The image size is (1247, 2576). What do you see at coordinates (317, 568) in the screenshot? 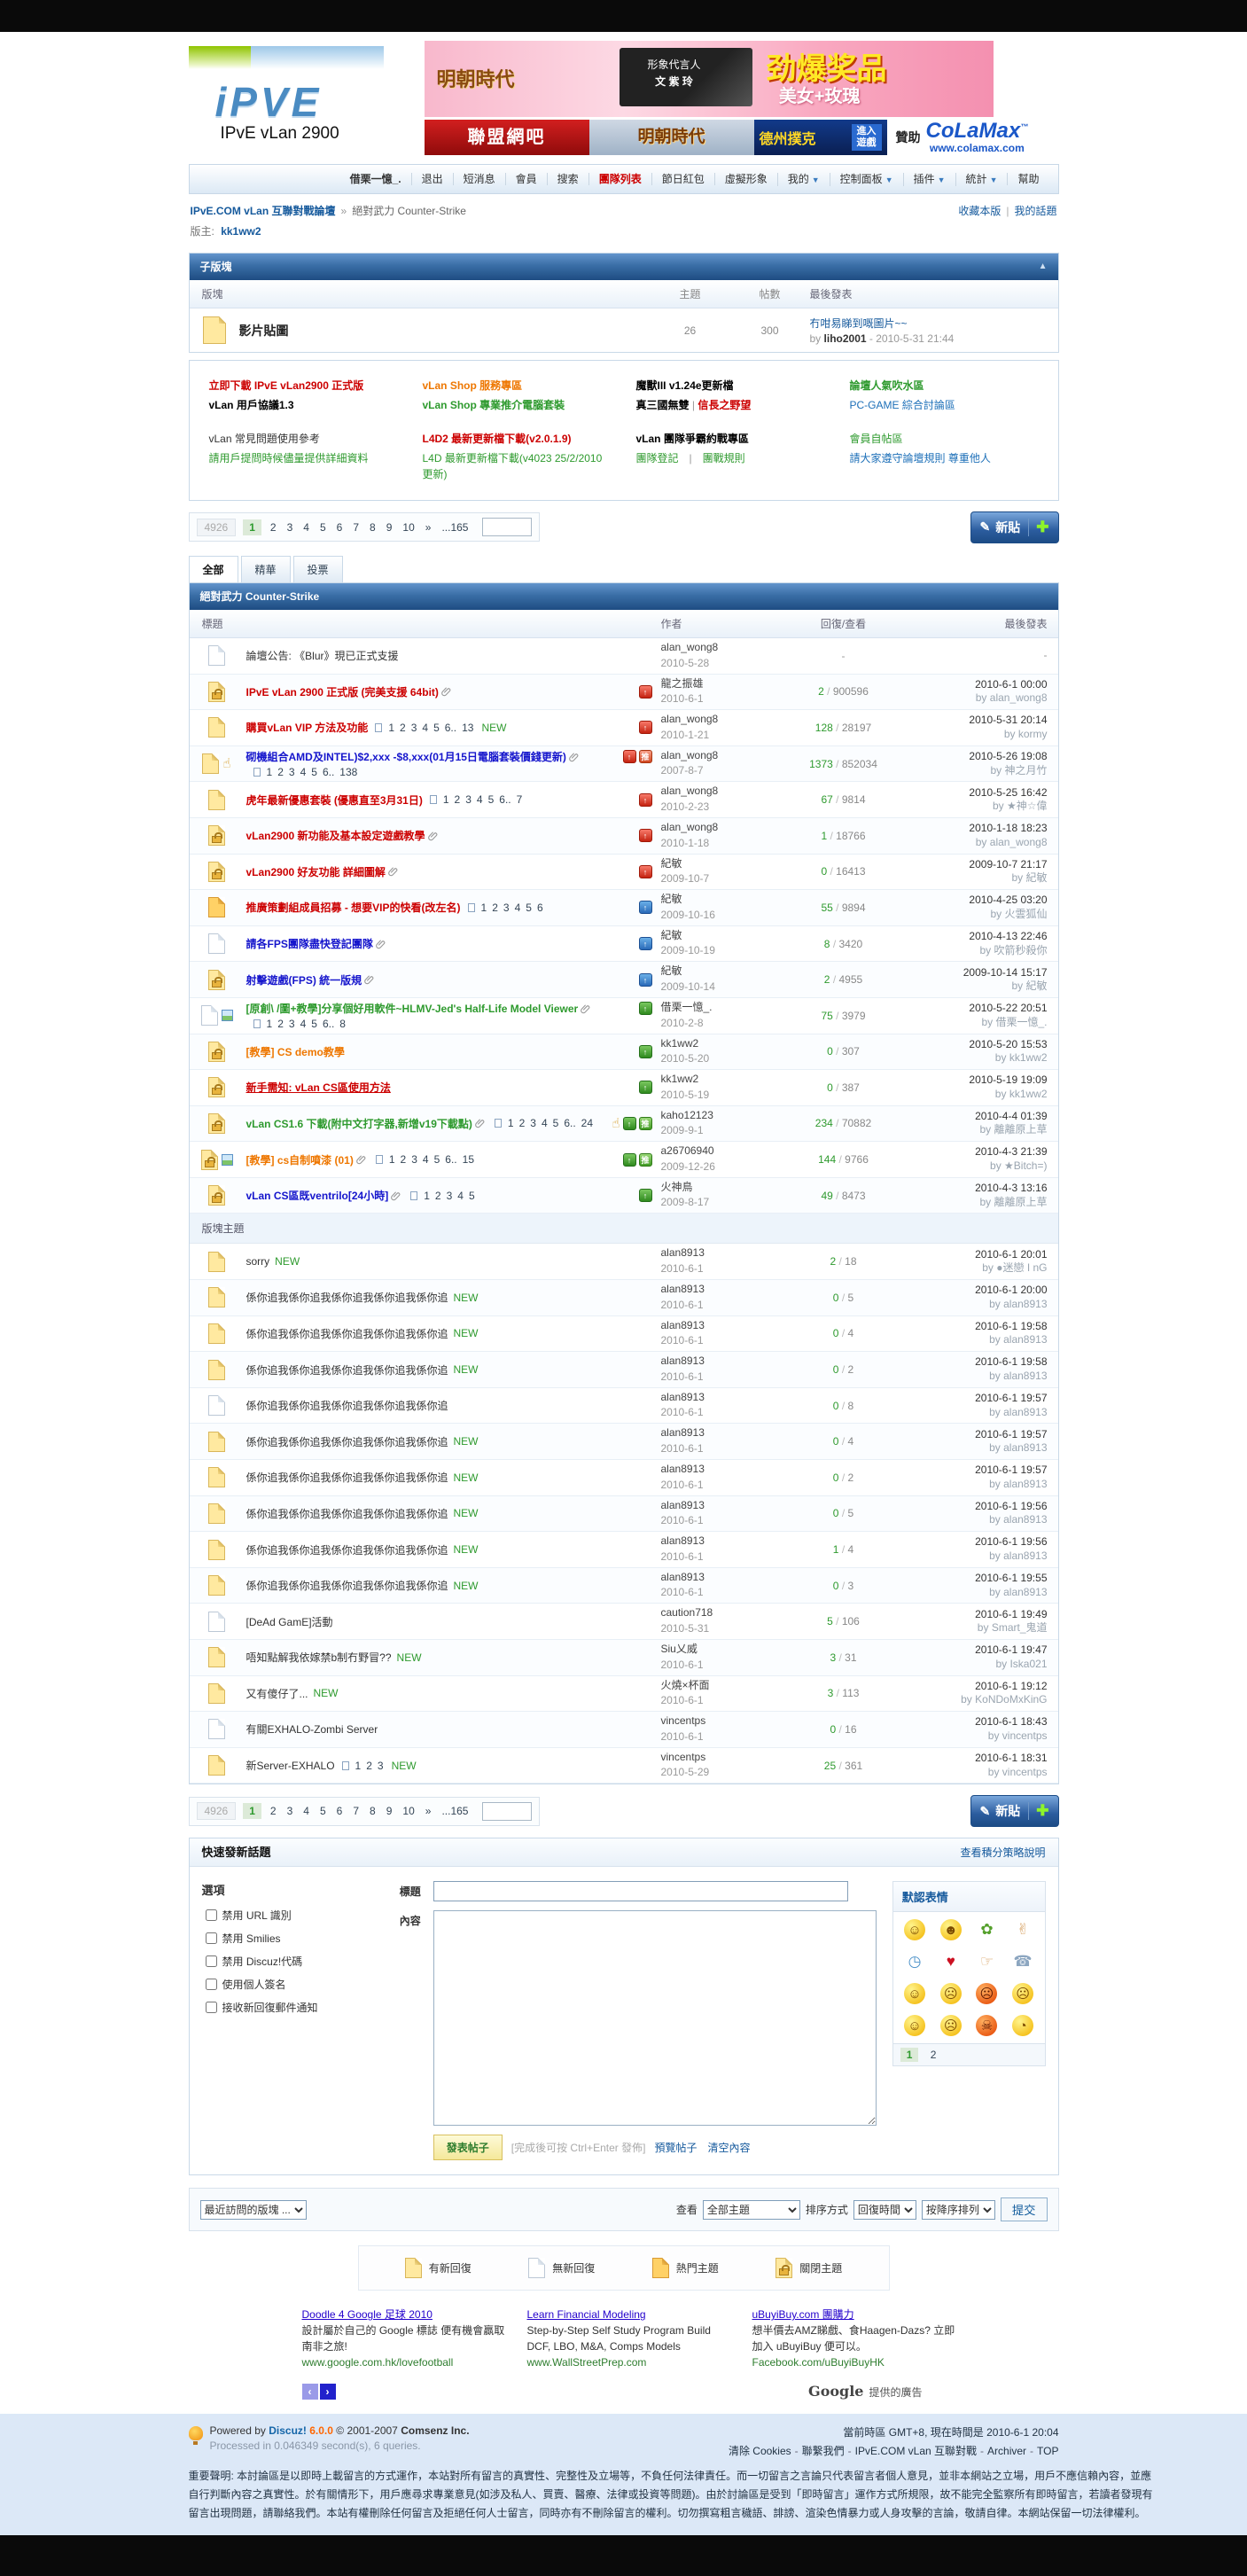
I see `tab-投票: 投票` at bounding box center [317, 568].